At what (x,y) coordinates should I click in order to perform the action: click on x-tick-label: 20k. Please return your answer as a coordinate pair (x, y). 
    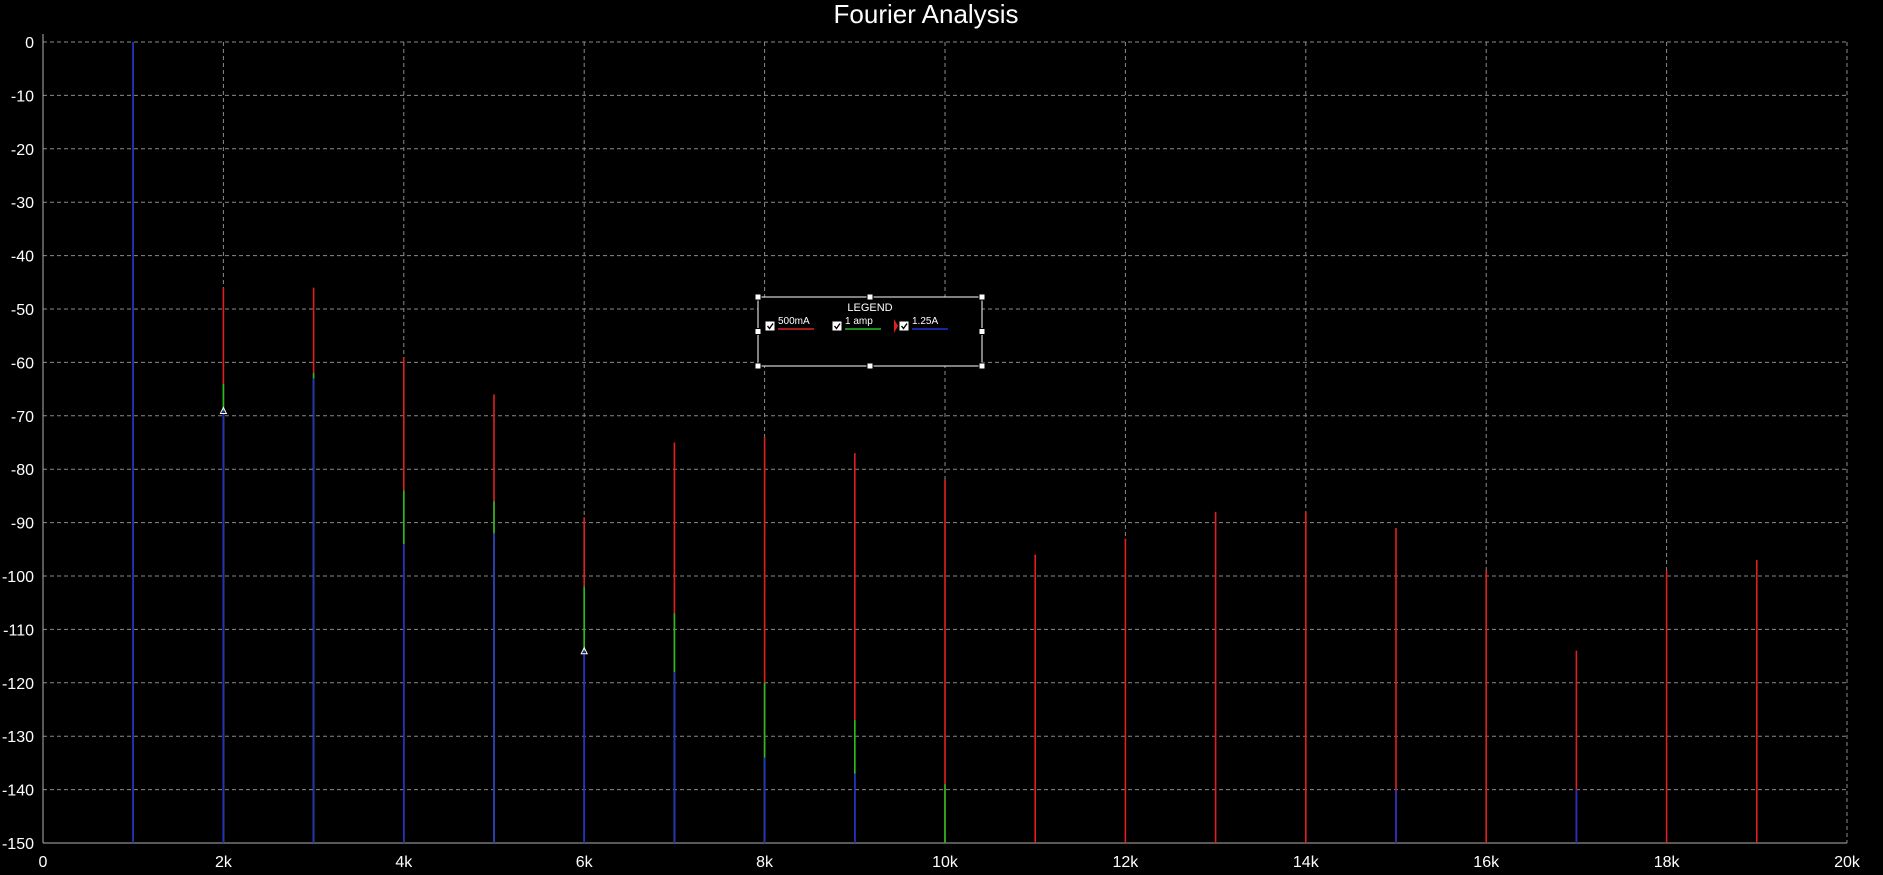
    Looking at the image, I should click on (1847, 862).